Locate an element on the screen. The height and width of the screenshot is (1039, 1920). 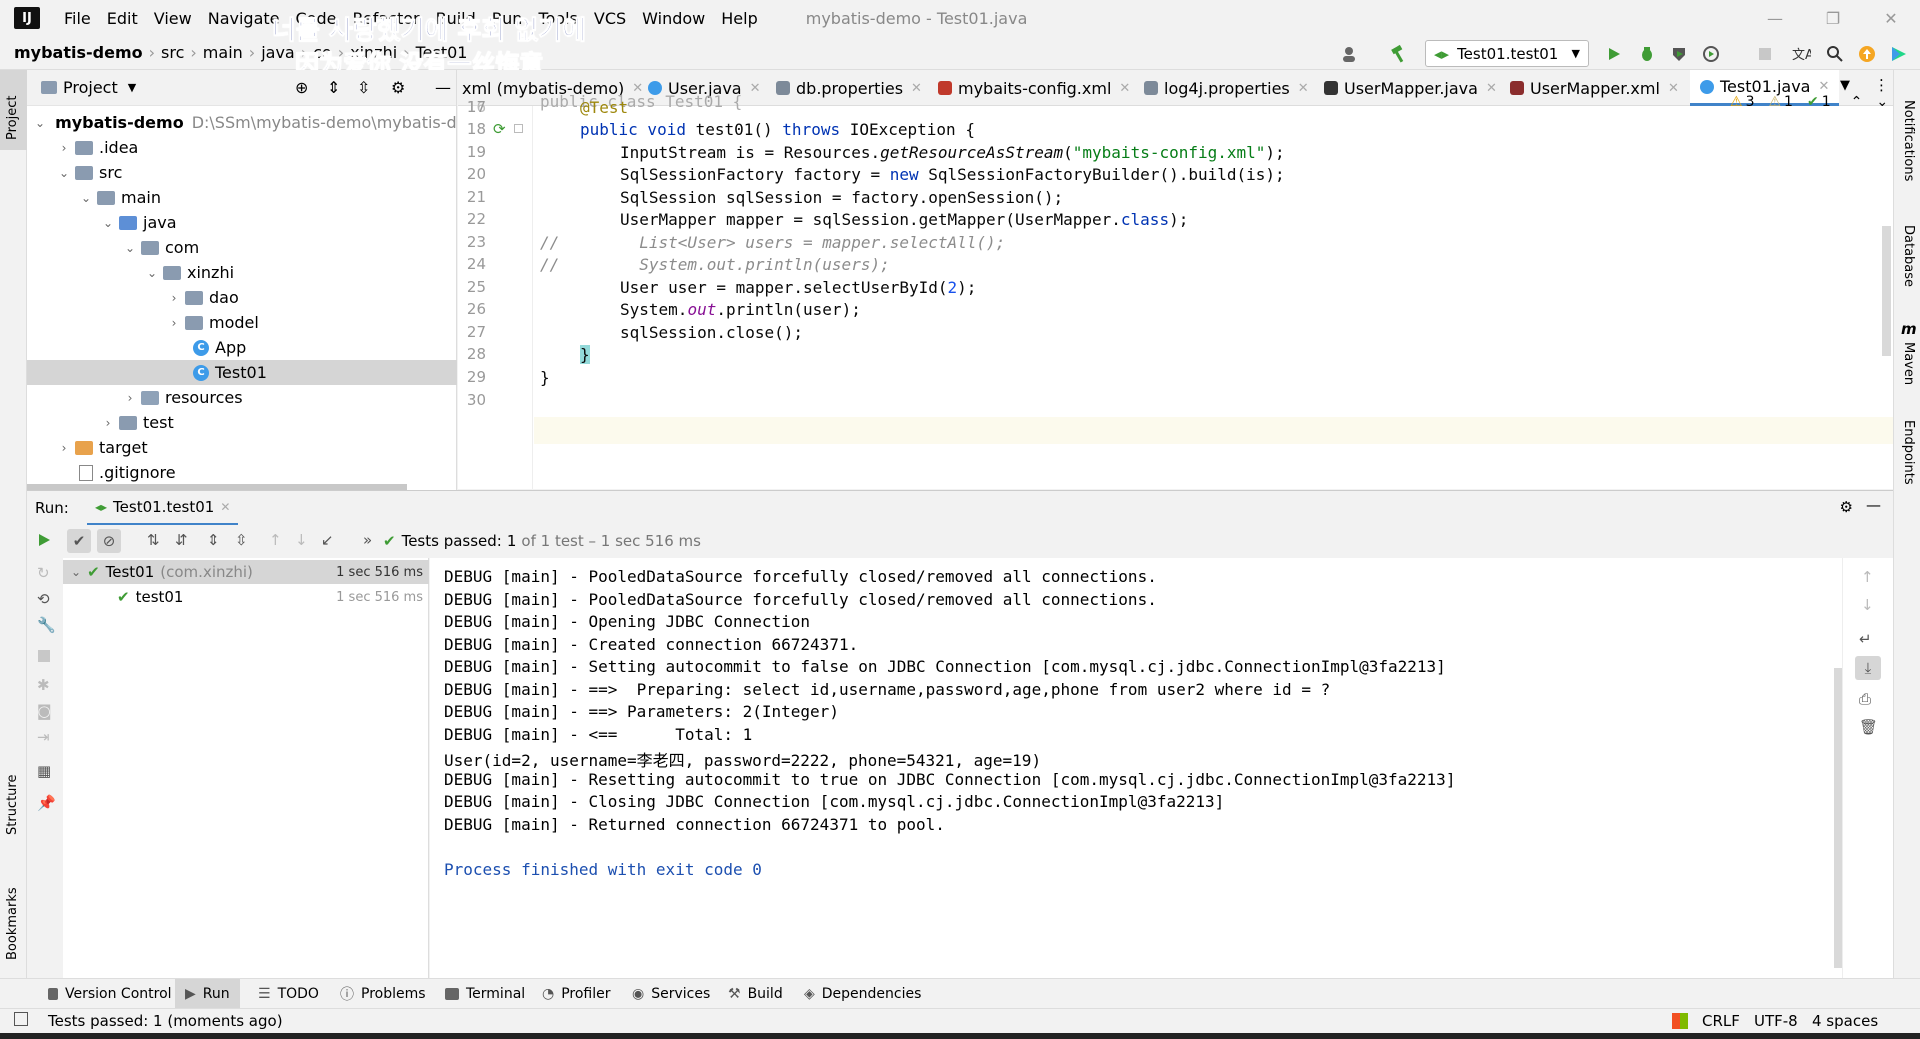
endpoints-tool-button: Endpoints is located at coordinates (1907, 442).